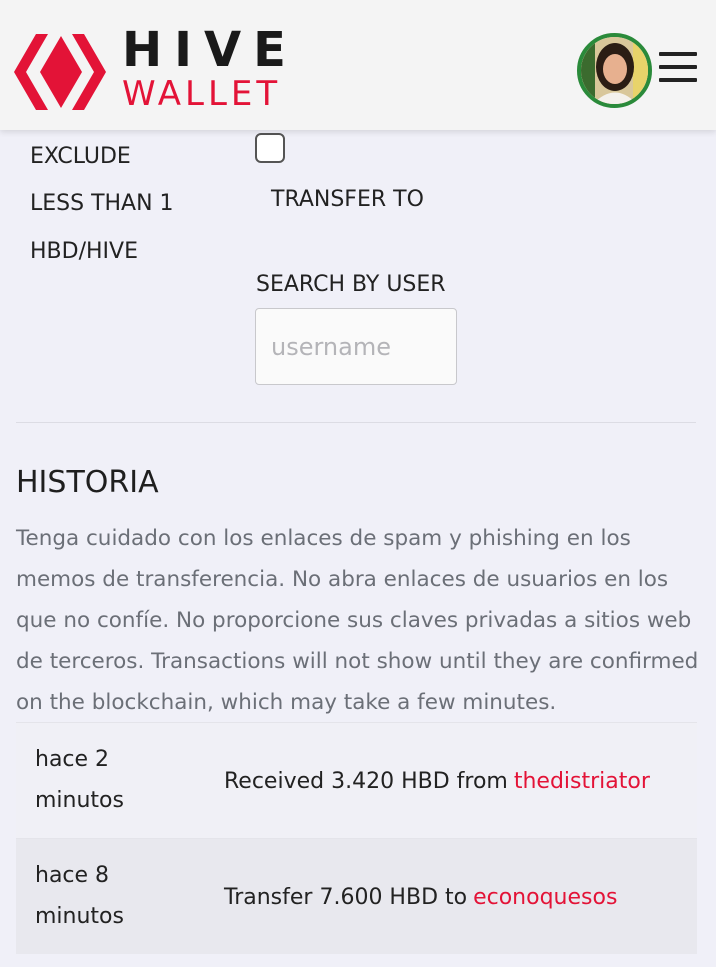  What do you see at coordinates (95, 780) in the screenshot?
I see `tx-timestamp: hace 2 minutos` at bounding box center [95, 780].